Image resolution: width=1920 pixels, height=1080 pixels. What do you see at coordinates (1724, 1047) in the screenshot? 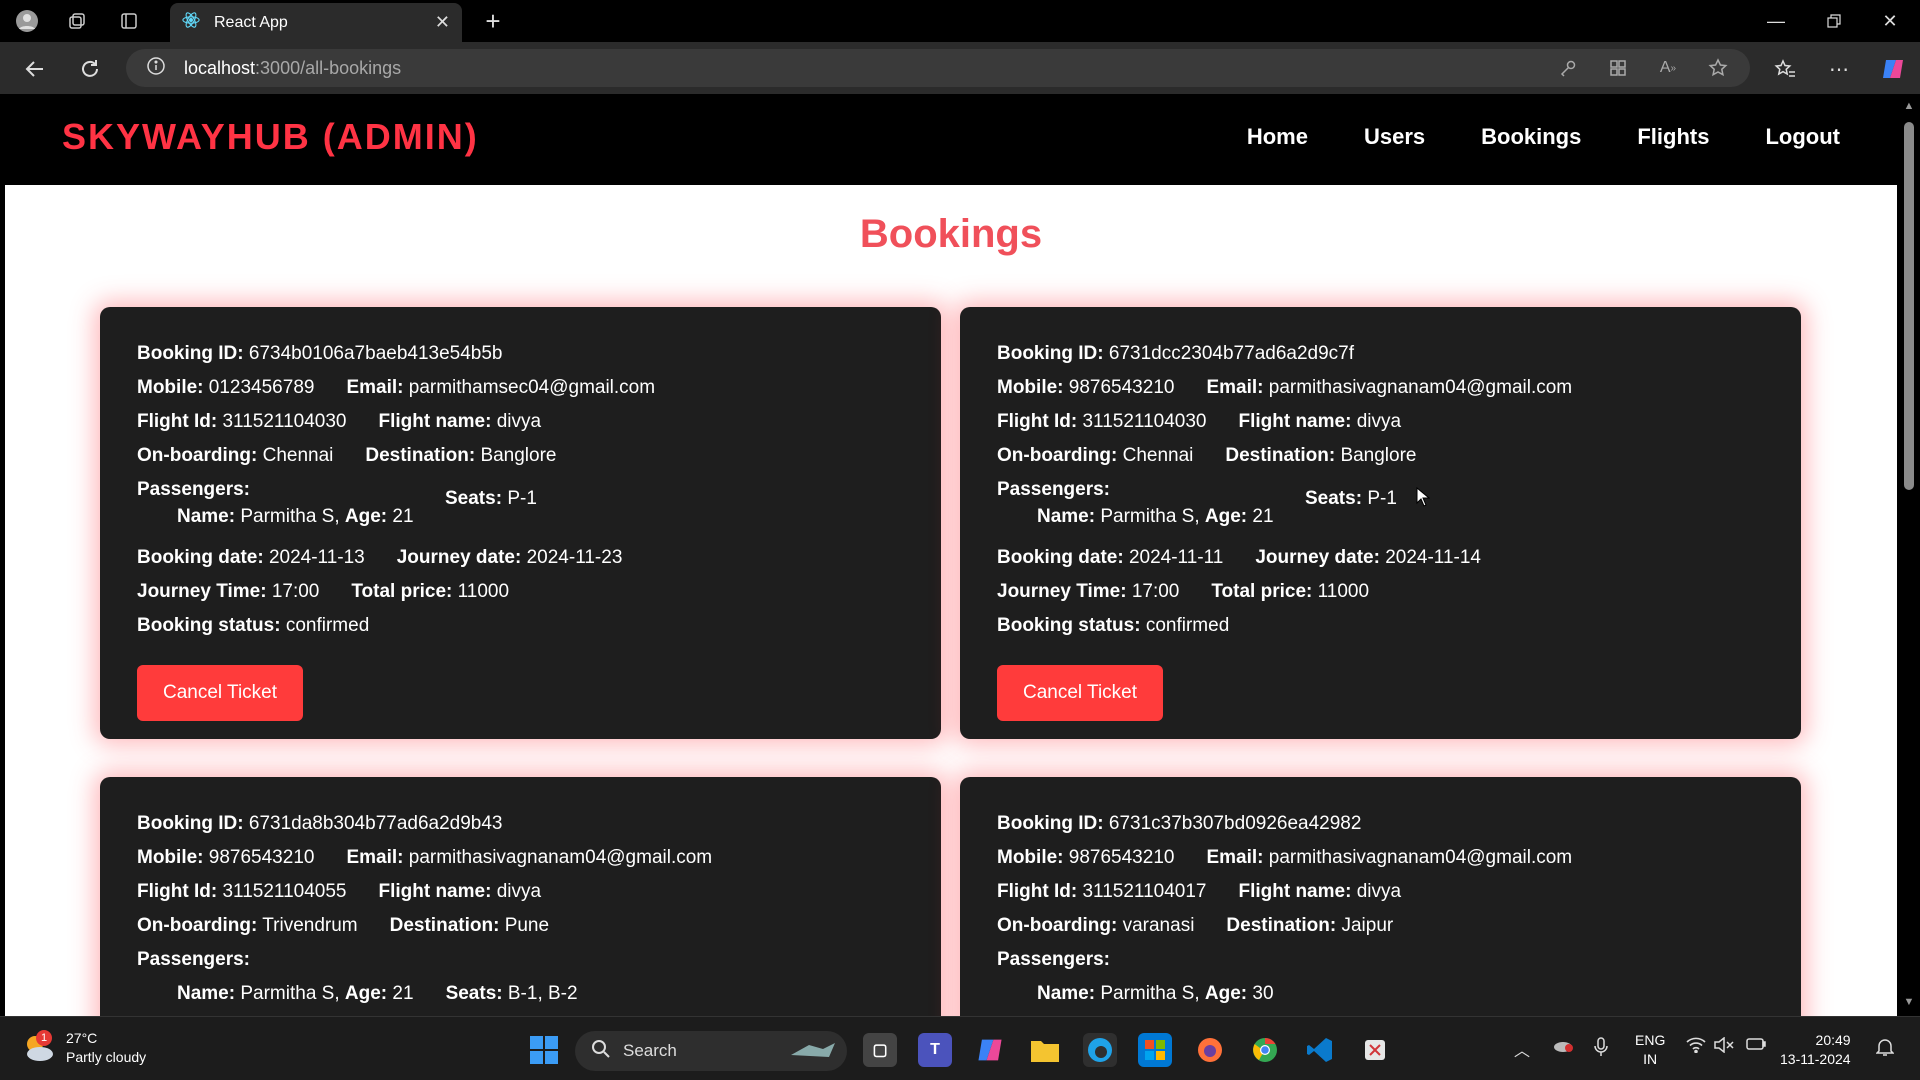
I see `volume-muted-icon` at bounding box center [1724, 1047].